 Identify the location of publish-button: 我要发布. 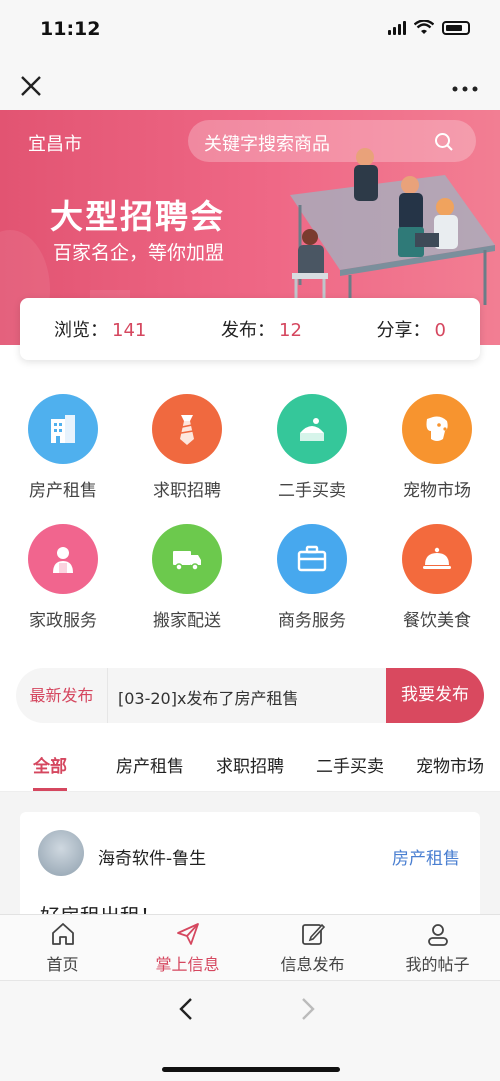
(435, 695).